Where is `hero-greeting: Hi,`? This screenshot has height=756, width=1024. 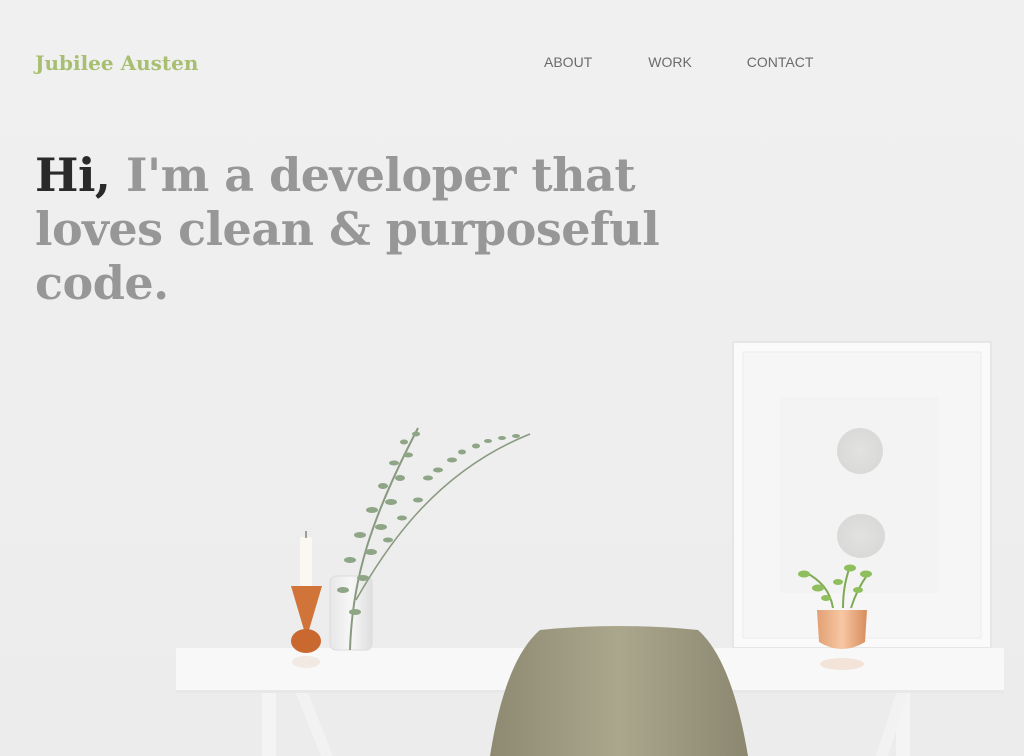
hero-greeting: Hi, is located at coordinates (73, 175).